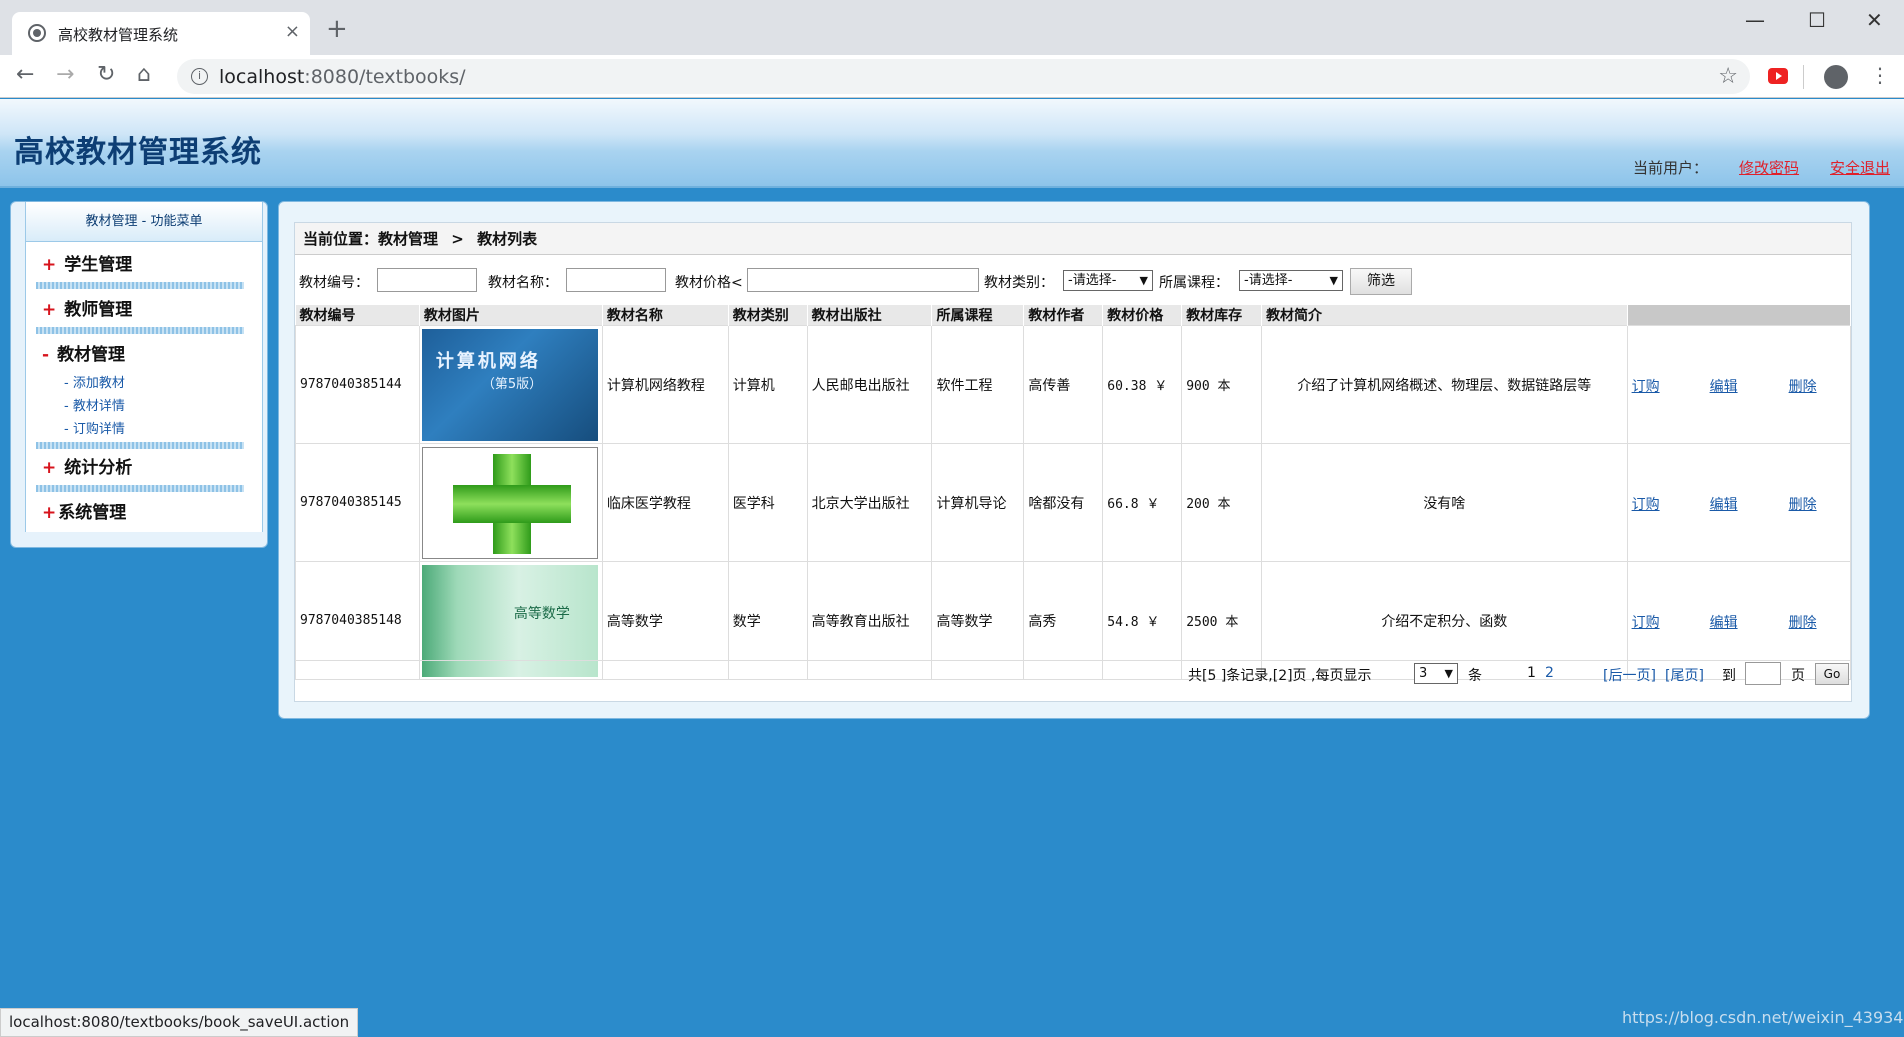 The image size is (1904, 1037). I want to click on close-window-button: ✕, so click(1874, 20).